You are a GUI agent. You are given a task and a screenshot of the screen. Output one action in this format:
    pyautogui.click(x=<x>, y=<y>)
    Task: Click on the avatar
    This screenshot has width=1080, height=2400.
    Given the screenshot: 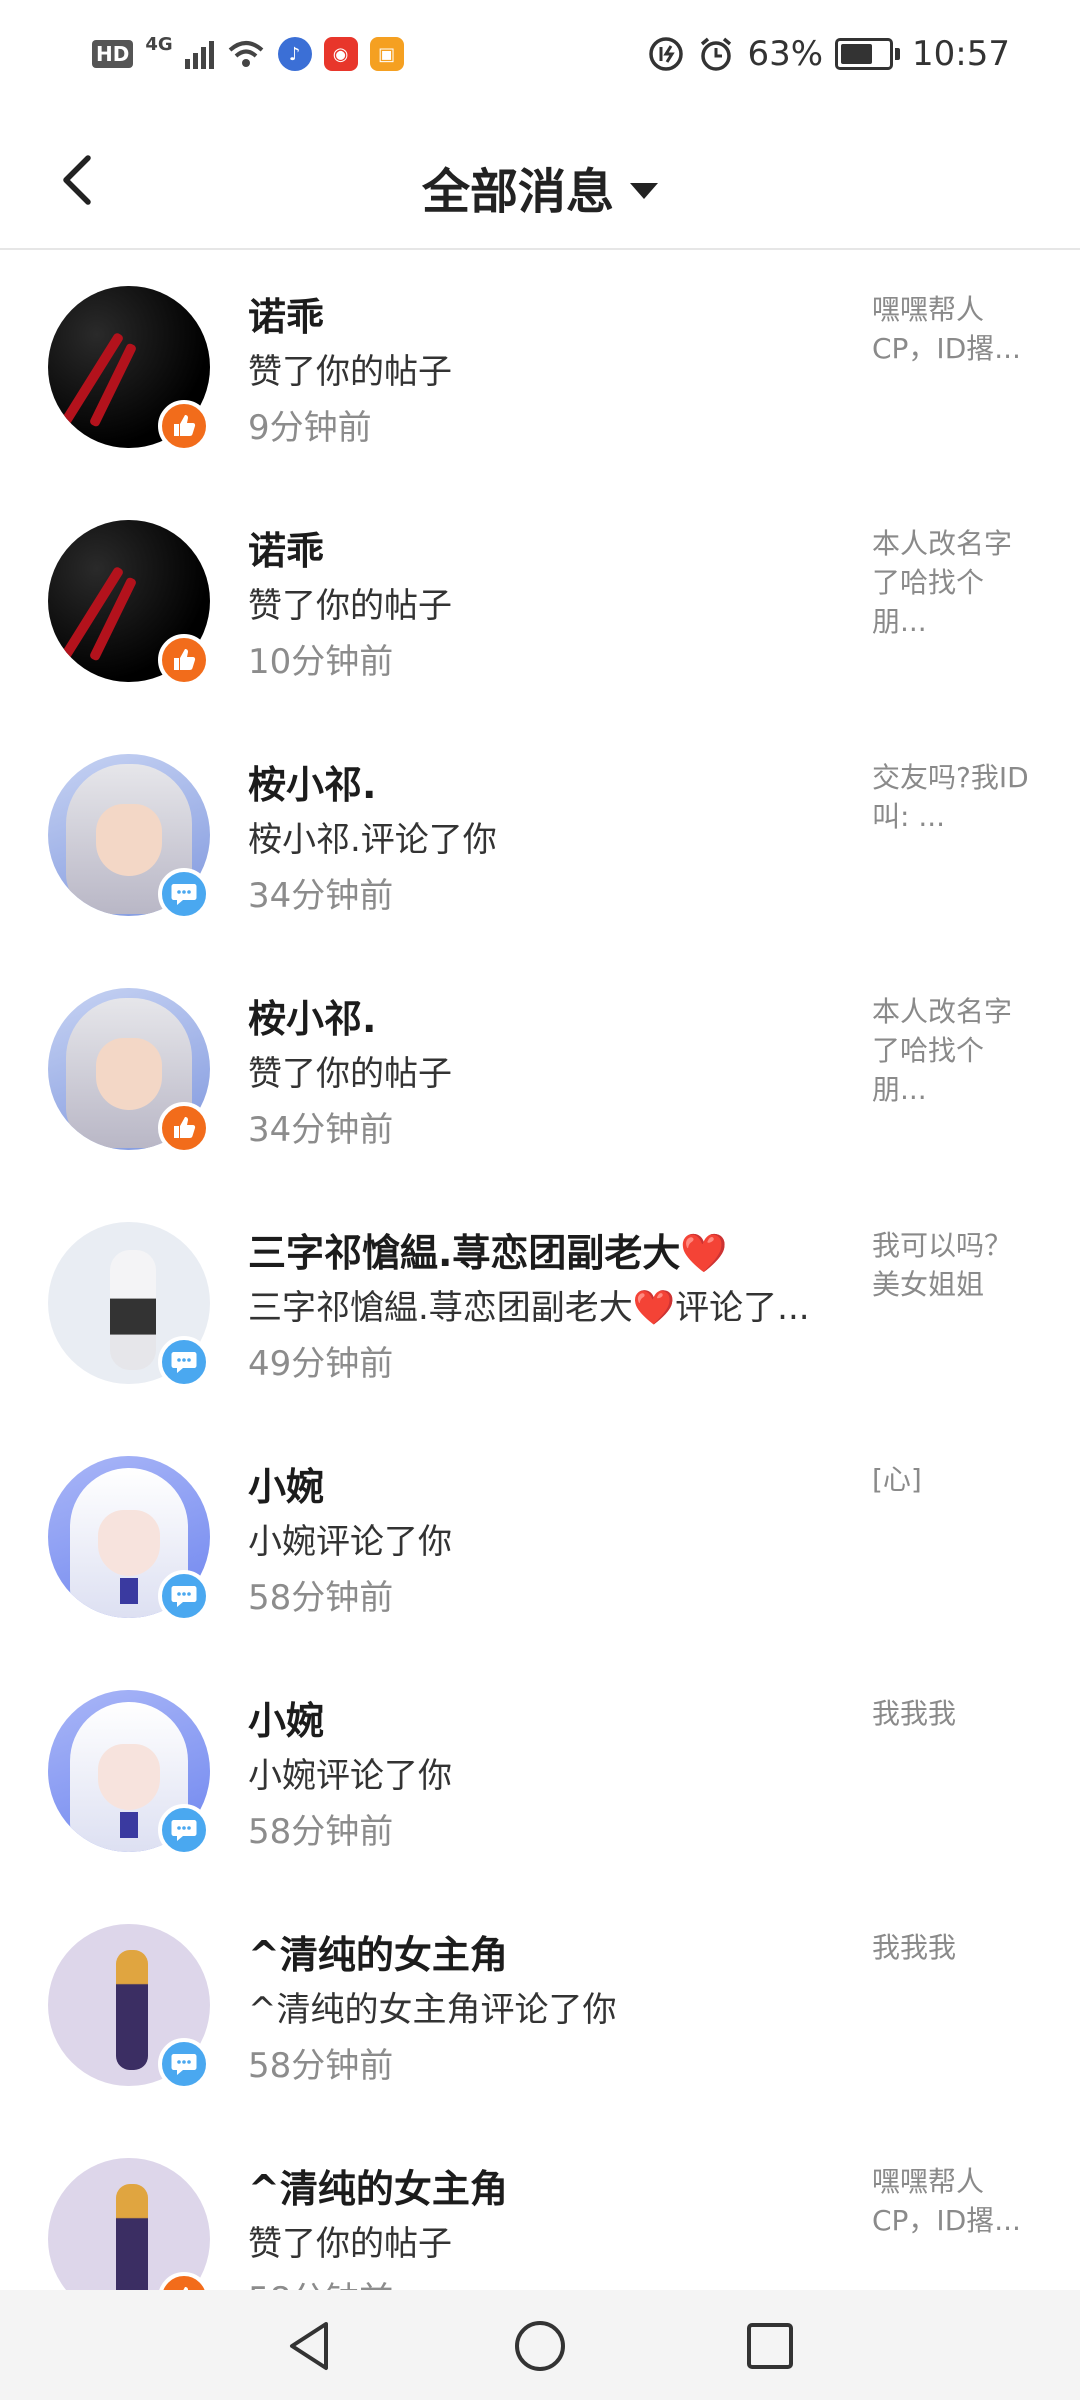 What is the action you would take?
    pyautogui.click(x=129, y=2224)
    